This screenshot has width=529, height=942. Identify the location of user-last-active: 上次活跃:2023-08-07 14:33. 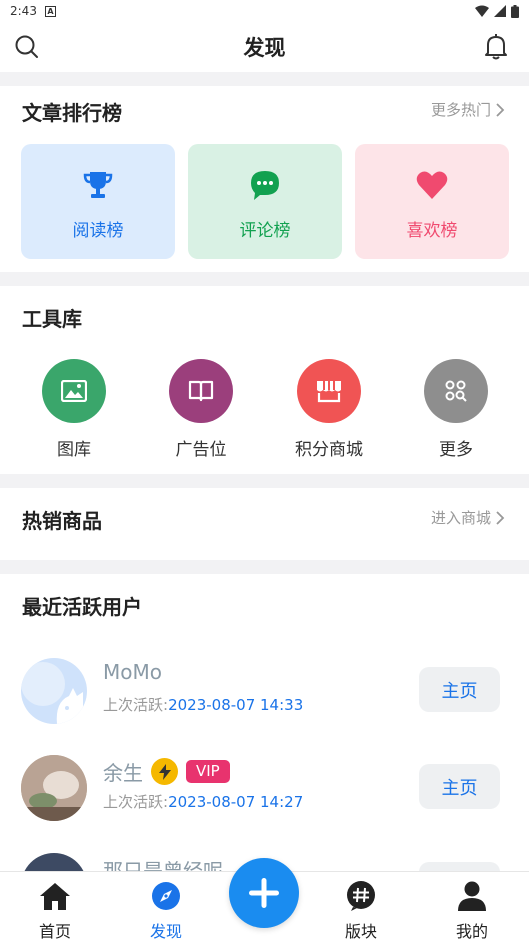
(203, 704).